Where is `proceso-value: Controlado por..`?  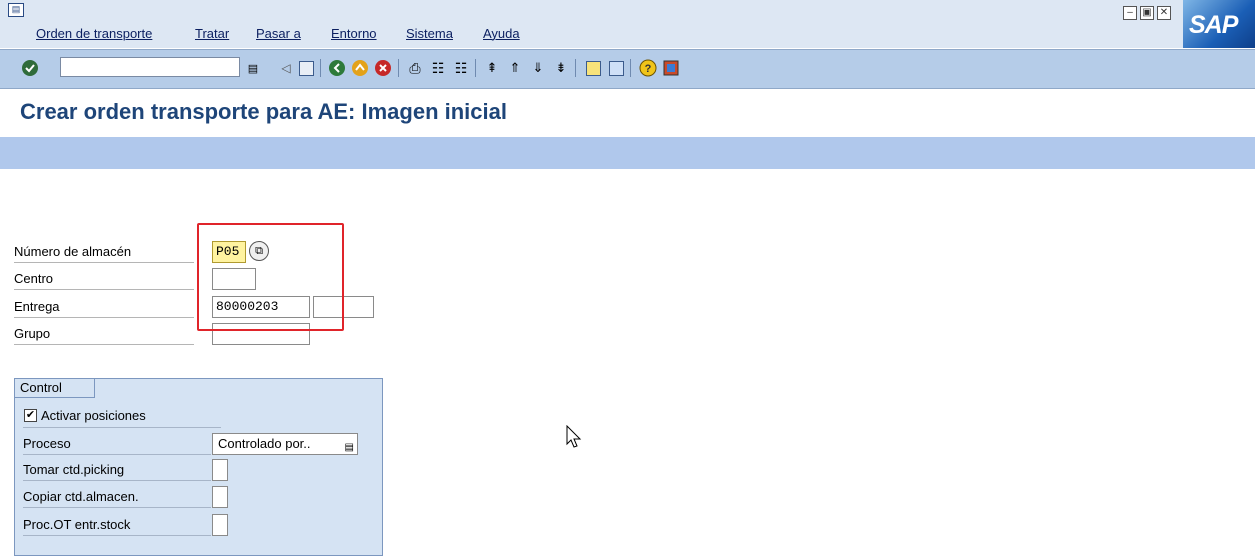 proceso-value: Controlado por.. is located at coordinates (264, 443).